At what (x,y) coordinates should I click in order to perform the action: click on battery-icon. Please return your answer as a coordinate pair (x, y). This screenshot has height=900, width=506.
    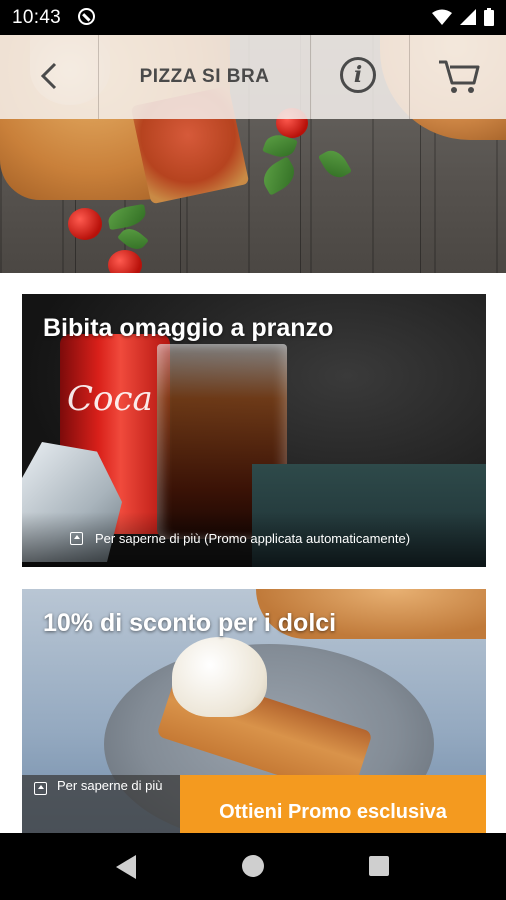
    Looking at the image, I should click on (489, 17).